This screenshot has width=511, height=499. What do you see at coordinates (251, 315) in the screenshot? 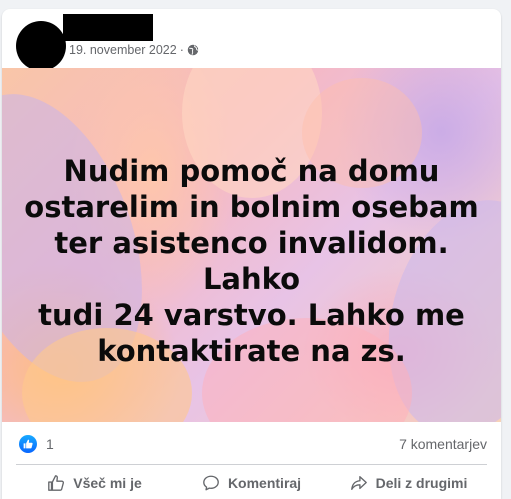
I see `post-text-line: tudi 24 varstvo. Lahko me` at bounding box center [251, 315].